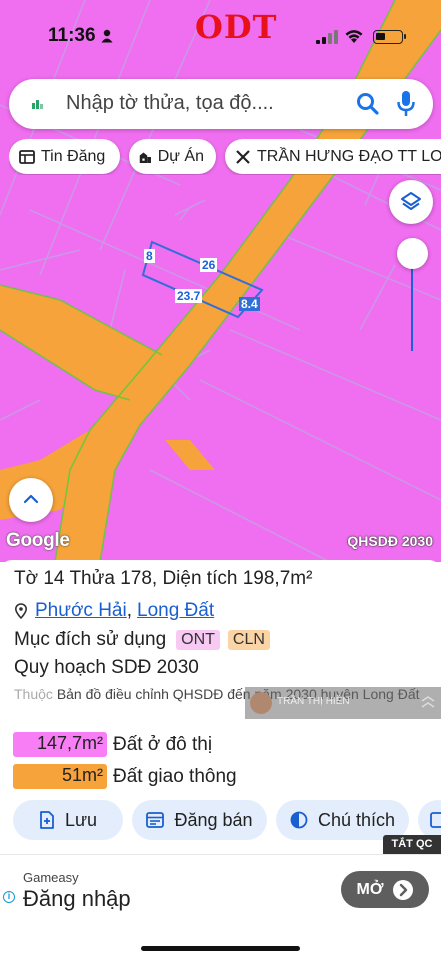 This screenshot has height=960, width=441. I want to click on chip-label: Dự Án, so click(180, 156).